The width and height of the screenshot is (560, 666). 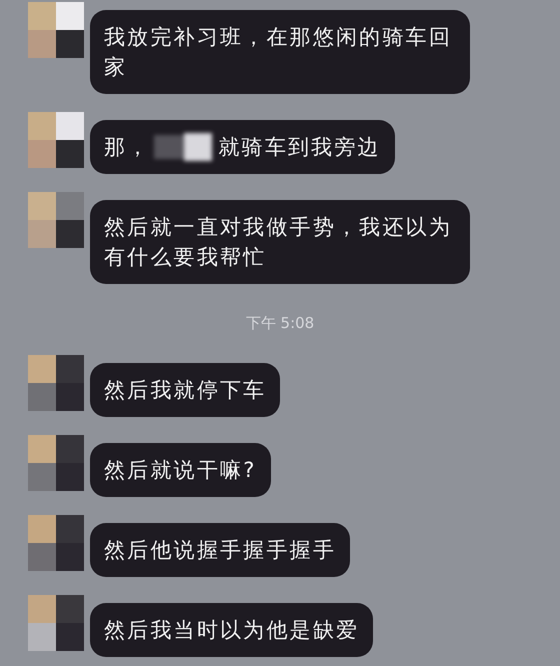 I want to click on message-bubble: 然后我就停下车, so click(x=185, y=390).